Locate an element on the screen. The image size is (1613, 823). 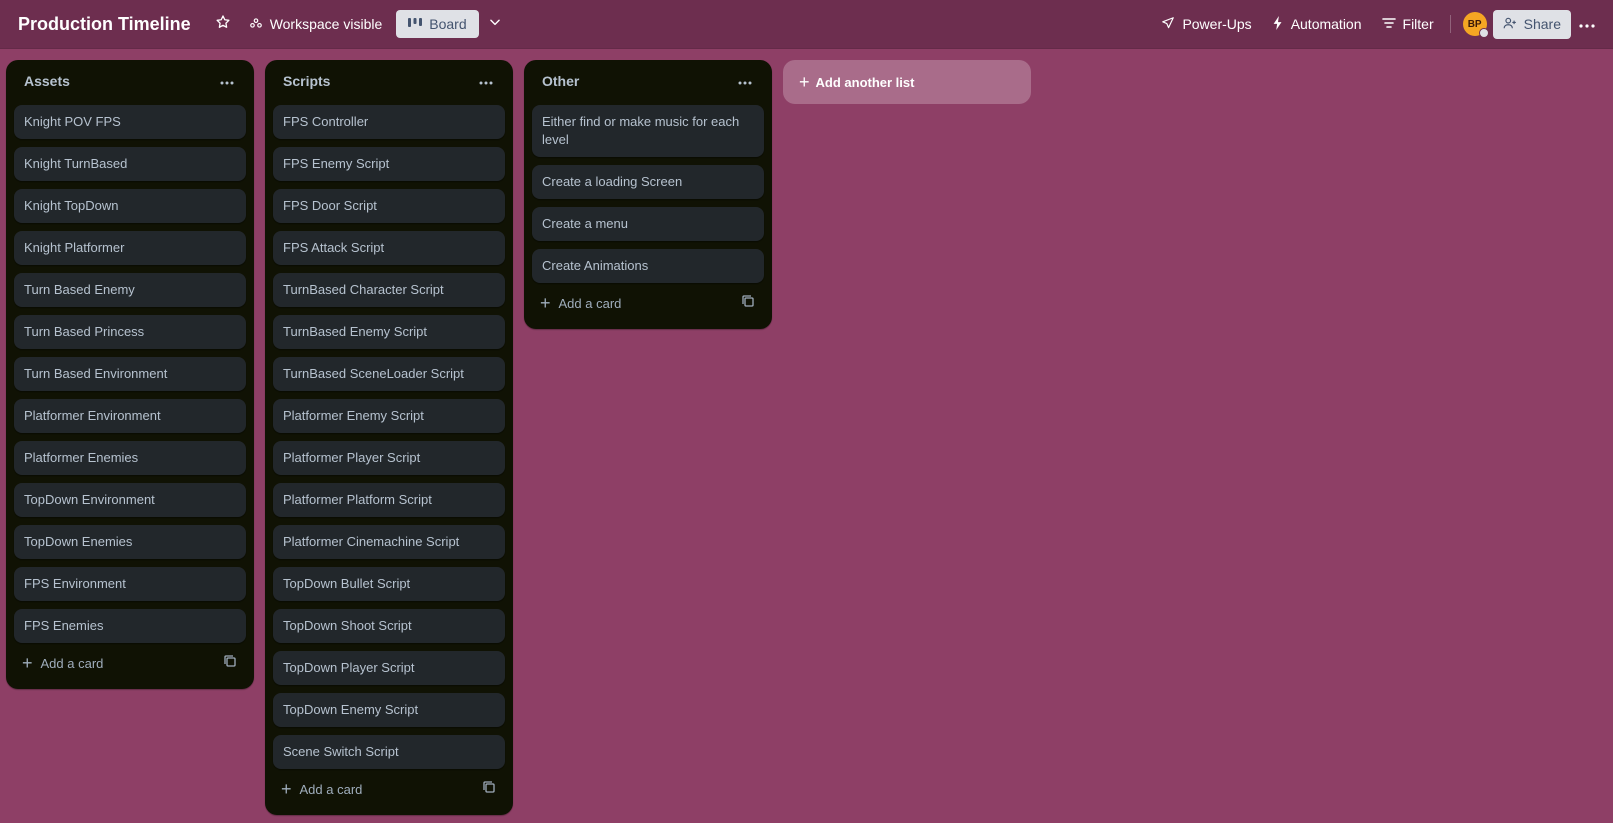
card: Knight Platformer is located at coordinates (130, 248).